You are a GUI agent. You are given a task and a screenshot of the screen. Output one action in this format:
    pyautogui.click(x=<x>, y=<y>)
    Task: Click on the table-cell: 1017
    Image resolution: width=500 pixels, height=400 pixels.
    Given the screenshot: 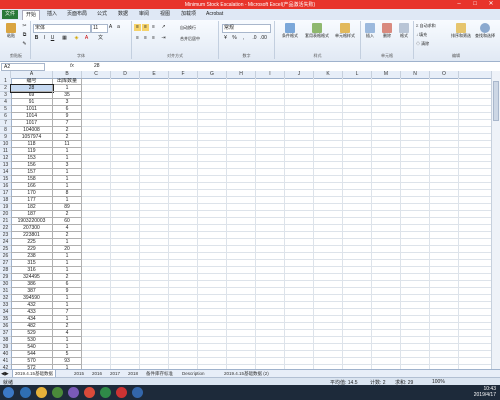 What is the action you would take?
    pyautogui.click(x=32, y=123)
    